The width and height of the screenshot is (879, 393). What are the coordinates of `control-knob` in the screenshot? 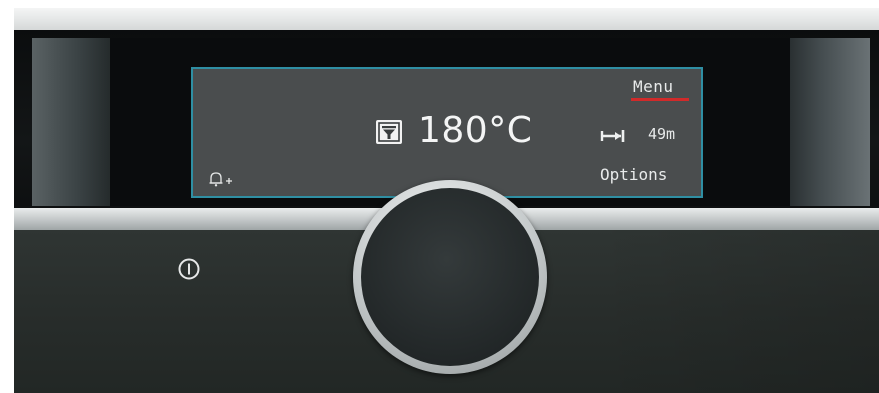 It's located at (450, 277).